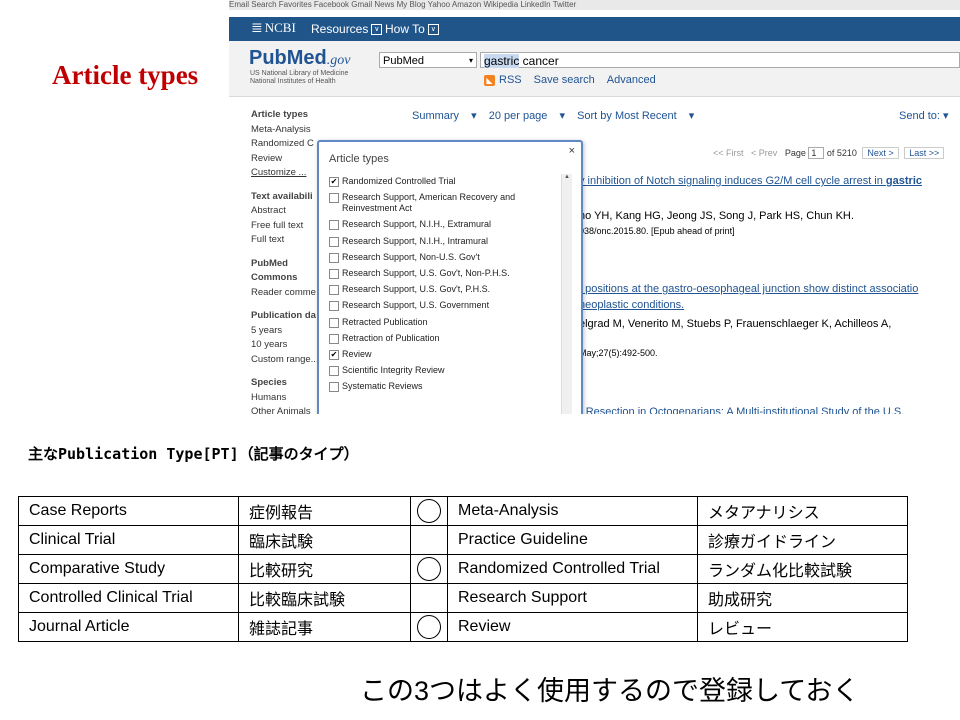 This screenshot has height=720, width=960. Describe the element at coordinates (193, 454) in the screenshot. I see `pt-heading: 主なPublication Type[PT]（記事のタイプ）` at that location.